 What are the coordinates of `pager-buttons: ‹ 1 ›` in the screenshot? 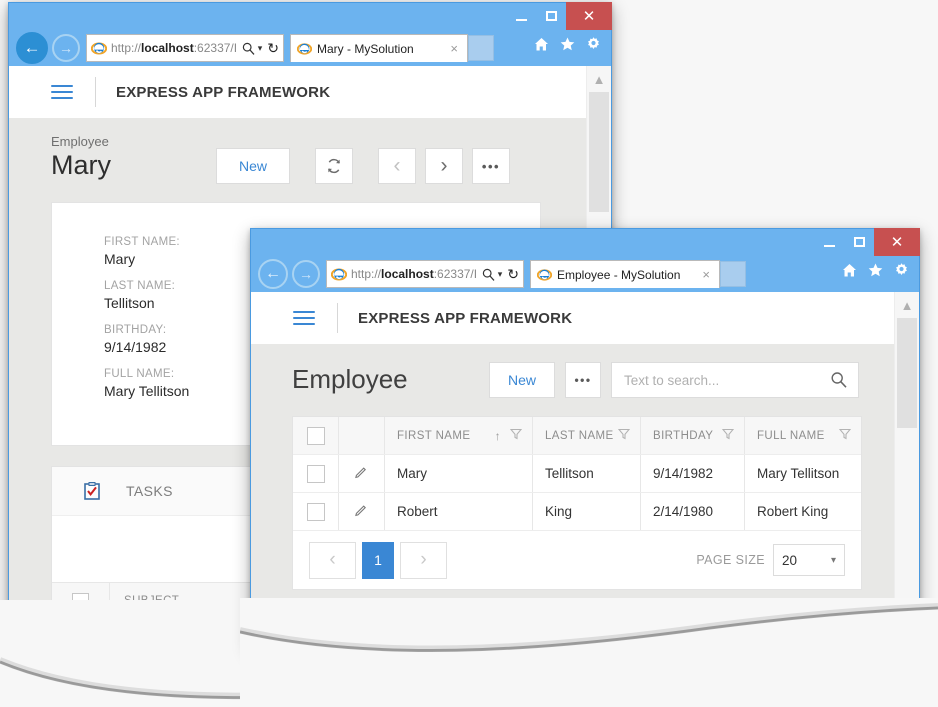 It's located at (378, 560).